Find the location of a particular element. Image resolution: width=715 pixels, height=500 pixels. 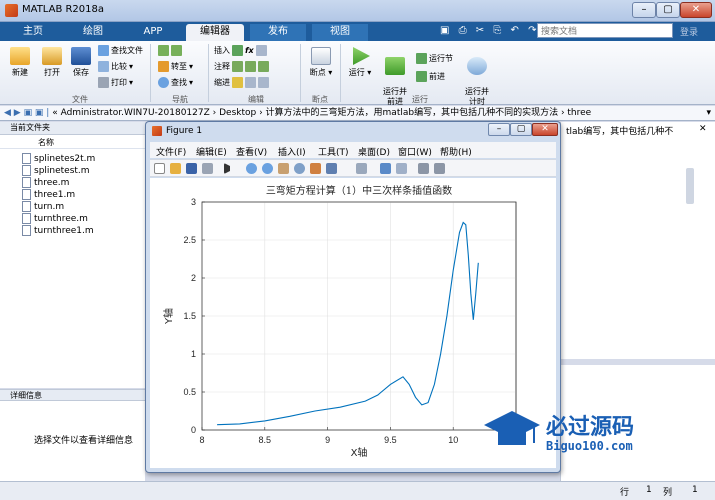

details-header: 详细信息 is located at coordinates (72, 395).